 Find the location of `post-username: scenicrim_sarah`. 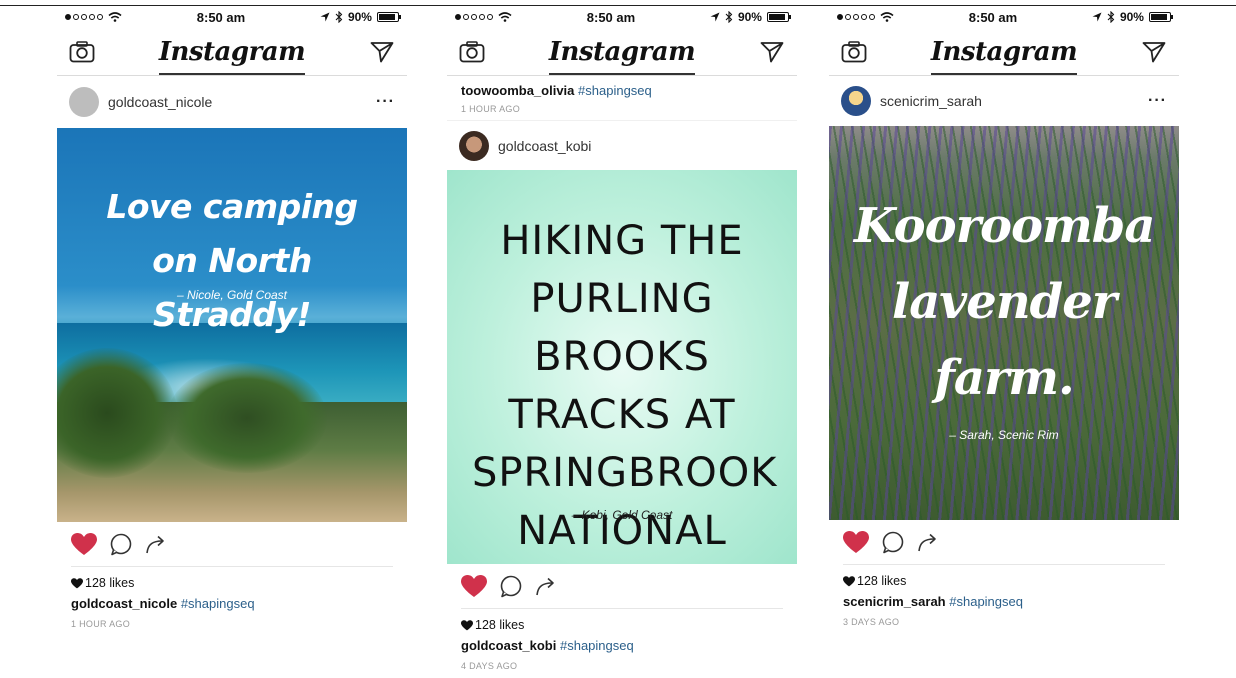

post-username: scenicrim_sarah is located at coordinates (931, 101).